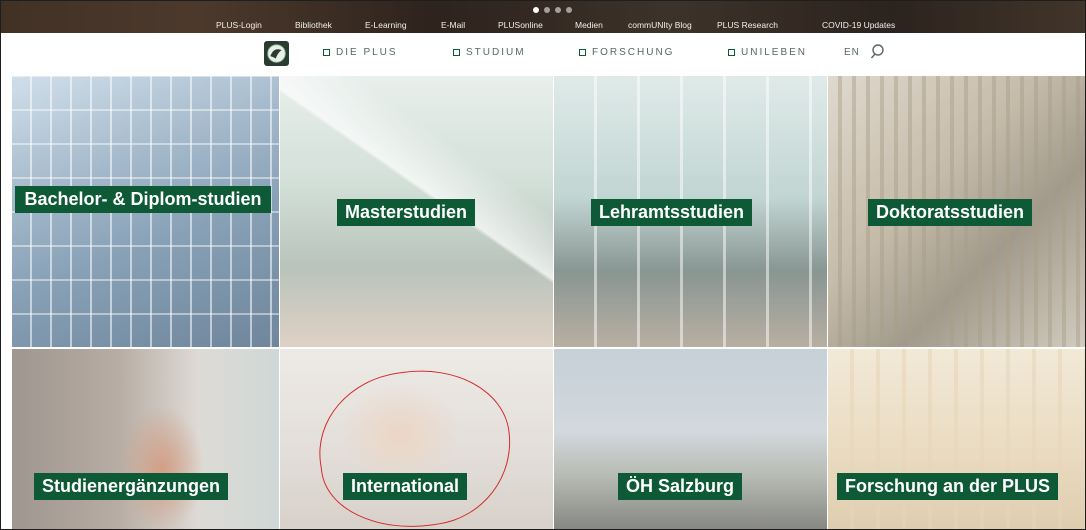  I want to click on nav-item-studium: STUDIUM, so click(489, 52).